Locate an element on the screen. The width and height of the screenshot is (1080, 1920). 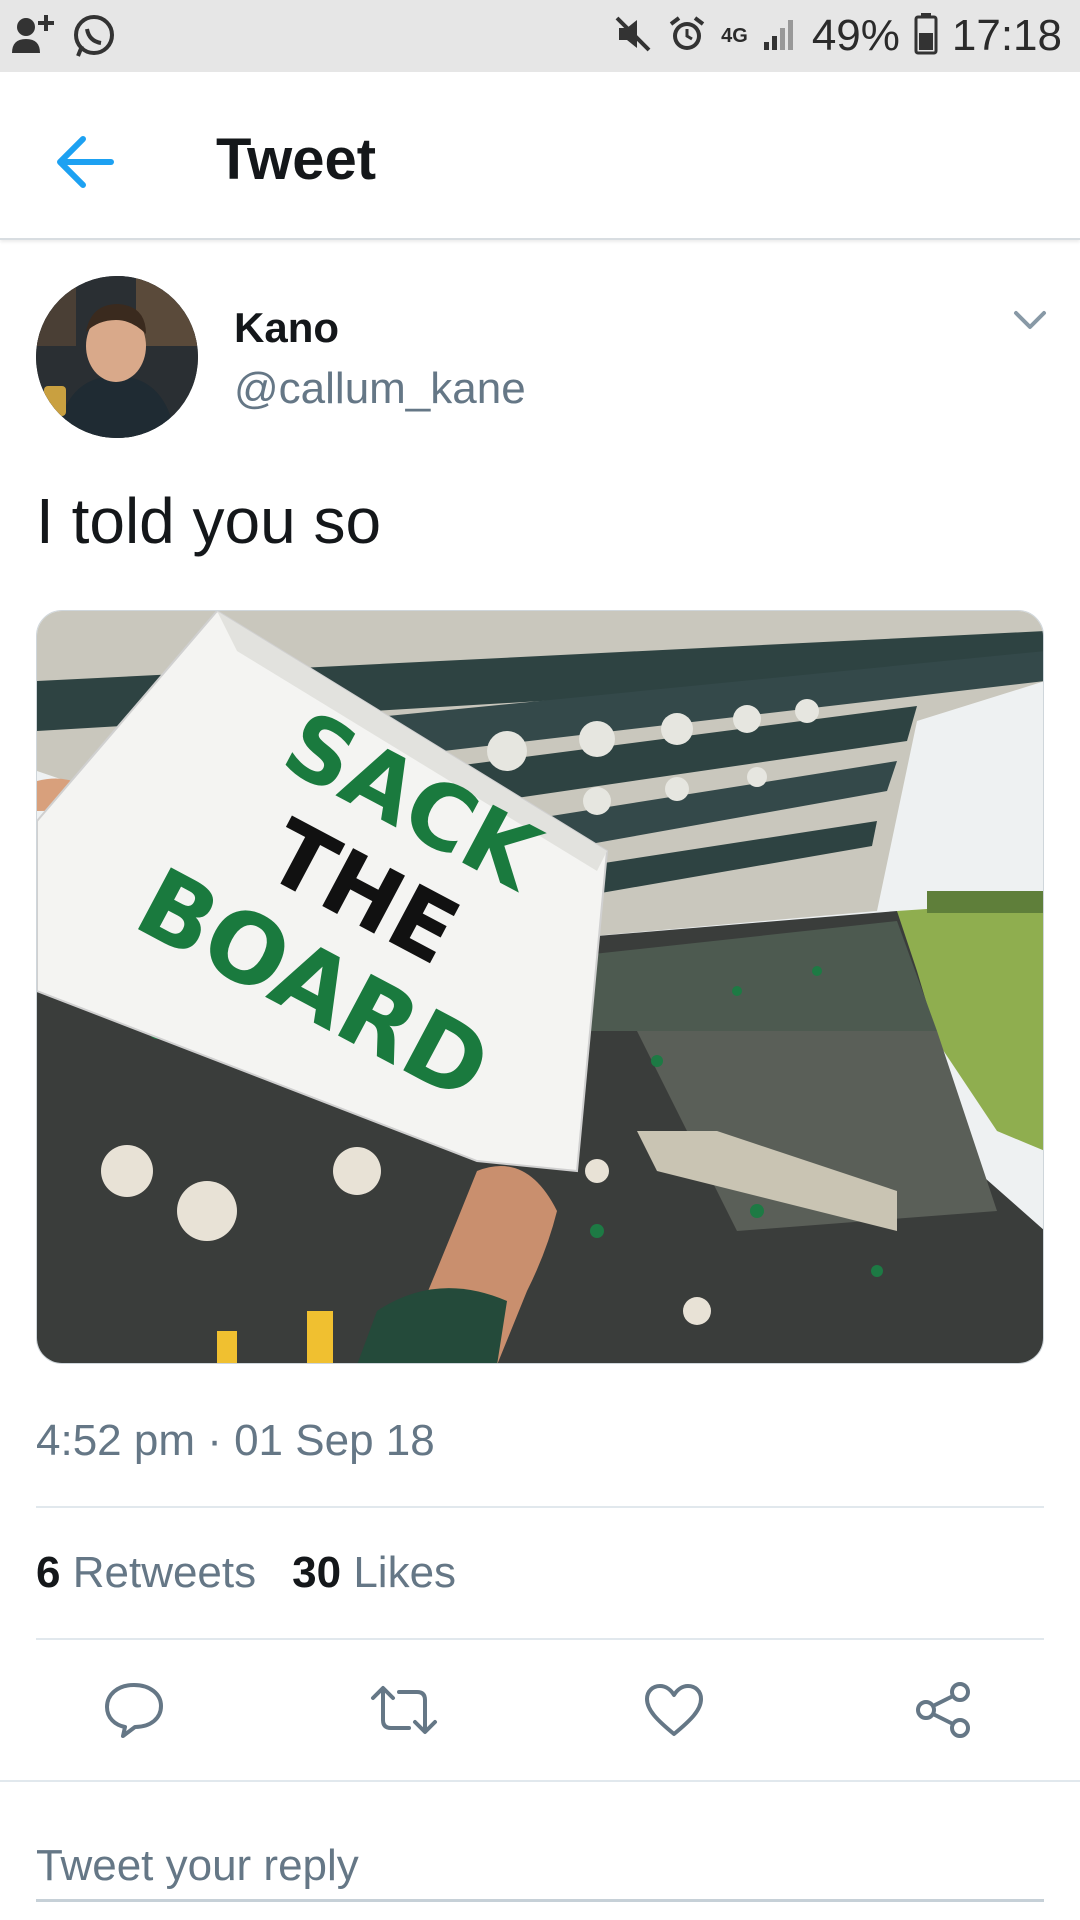
retweets-label: Retweets is located at coordinates (164, 1572).